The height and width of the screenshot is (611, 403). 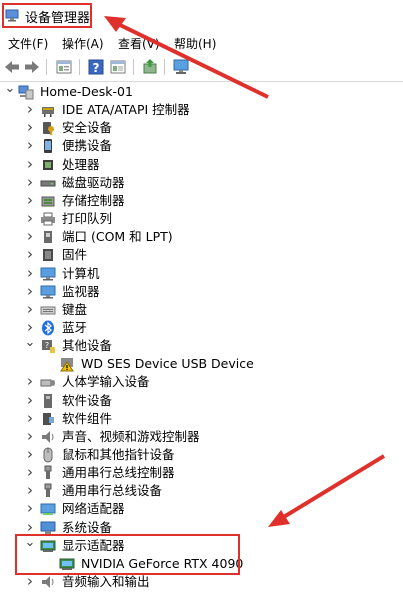 I want to click on tree-item-label: 打印队列, so click(x=87, y=219).